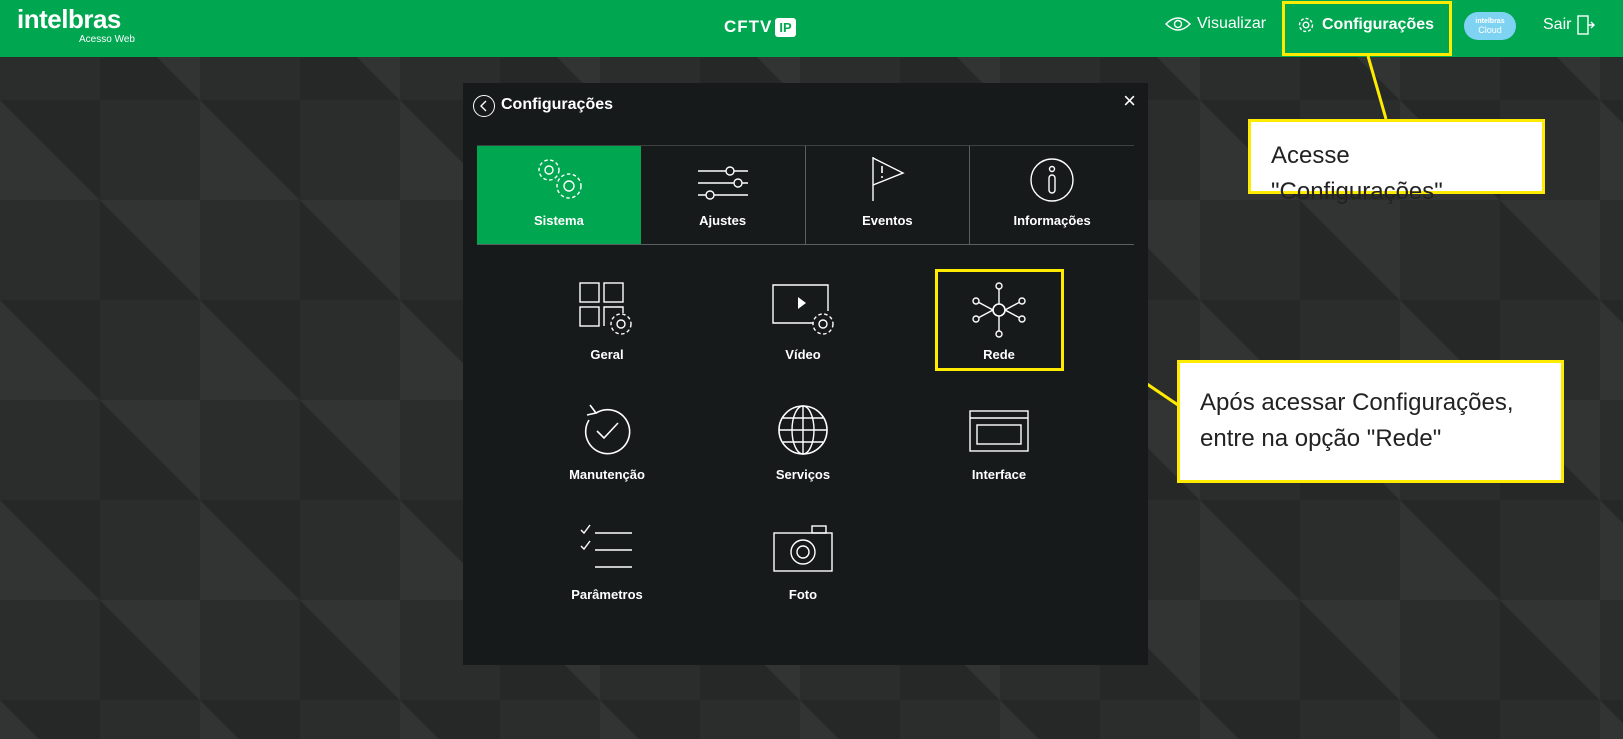 The height and width of the screenshot is (739, 1623). Describe the element at coordinates (557, 104) in the screenshot. I see `dialog-title: Configurações` at that location.